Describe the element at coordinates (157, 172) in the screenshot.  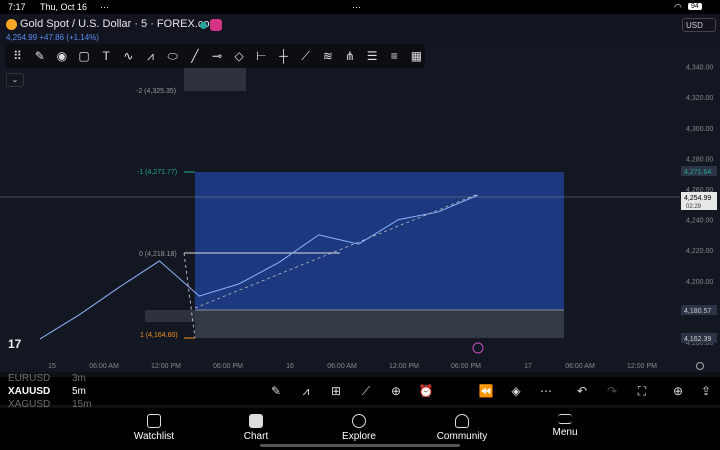
I see `fib-label-minus1: -1 (4,271.77)` at that location.